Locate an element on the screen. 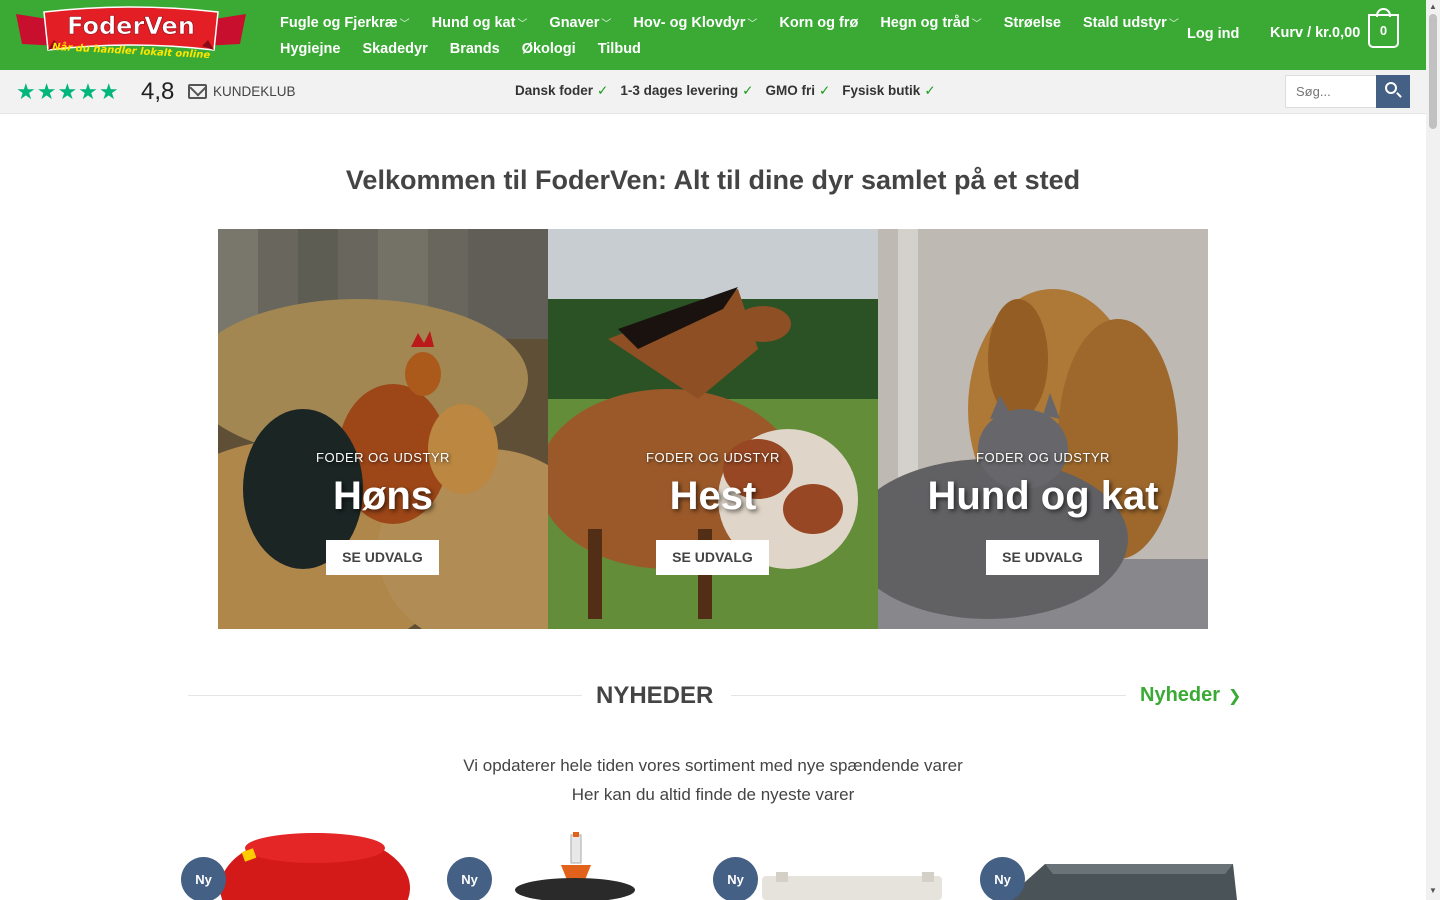 The width and height of the screenshot is (1440, 900). usp-item: Dansk foder ✓ is located at coordinates (561, 91).